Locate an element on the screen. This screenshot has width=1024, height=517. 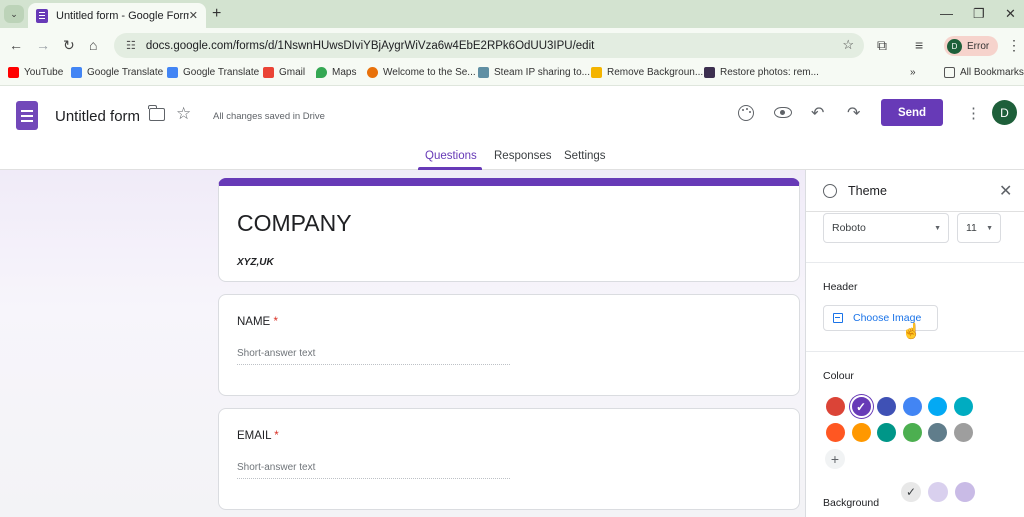
forms-favicon-icon is located at coordinates (42, 15).